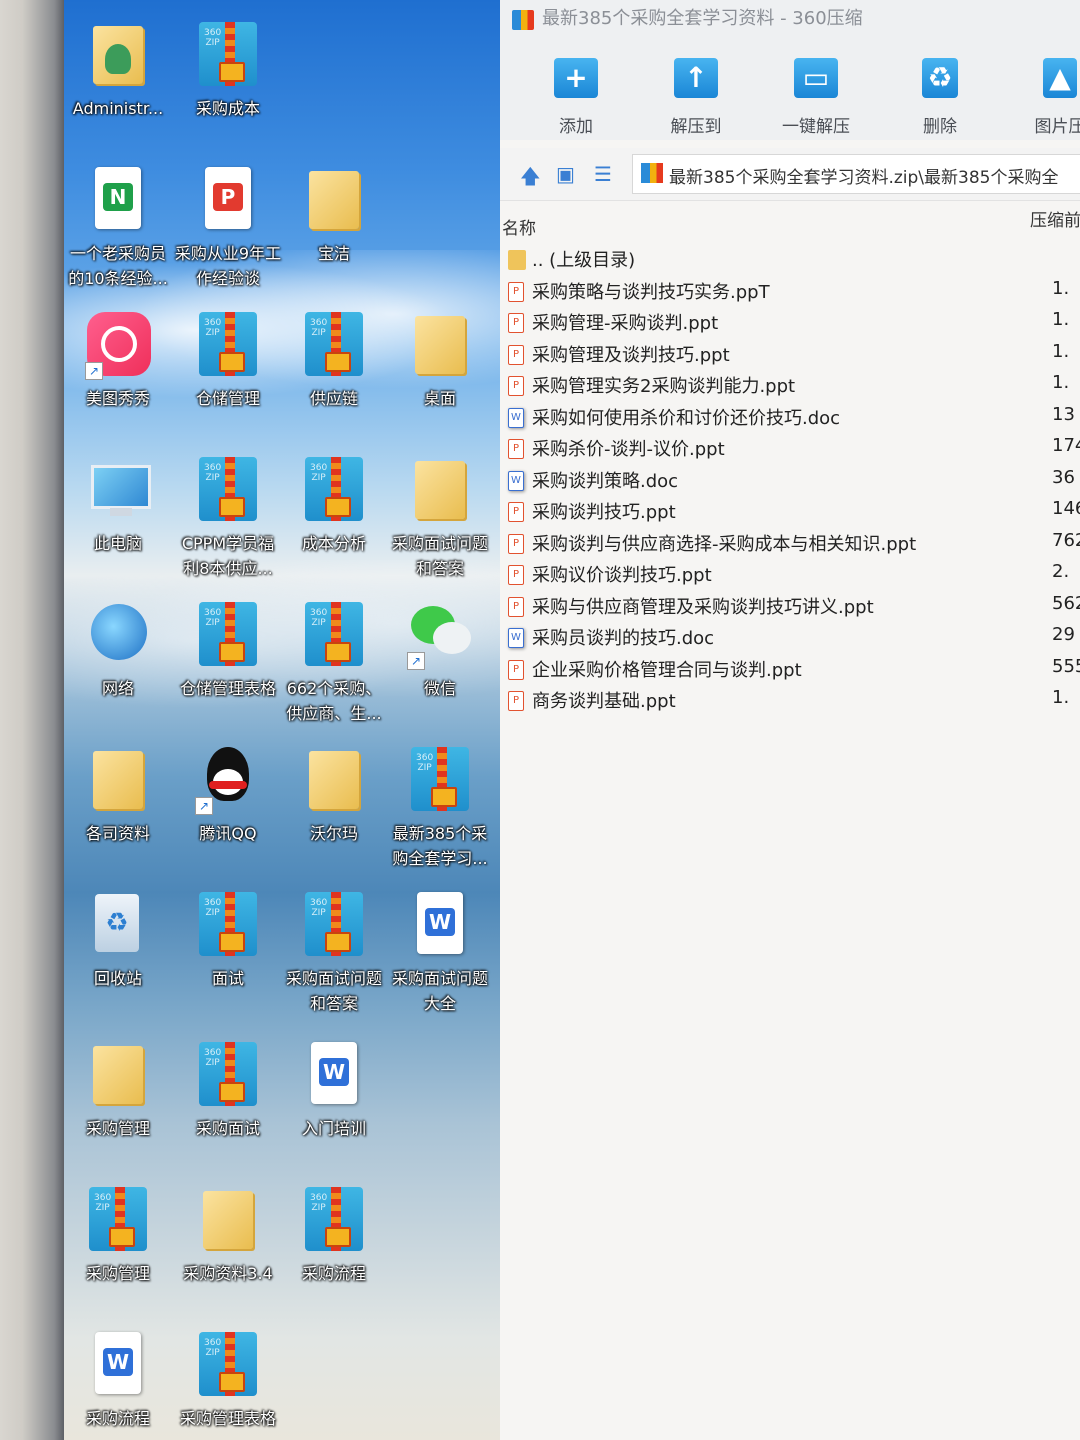  Describe the element at coordinates (118, 345) in the screenshot. I see `meitu-app-icon: ↗` at that location.